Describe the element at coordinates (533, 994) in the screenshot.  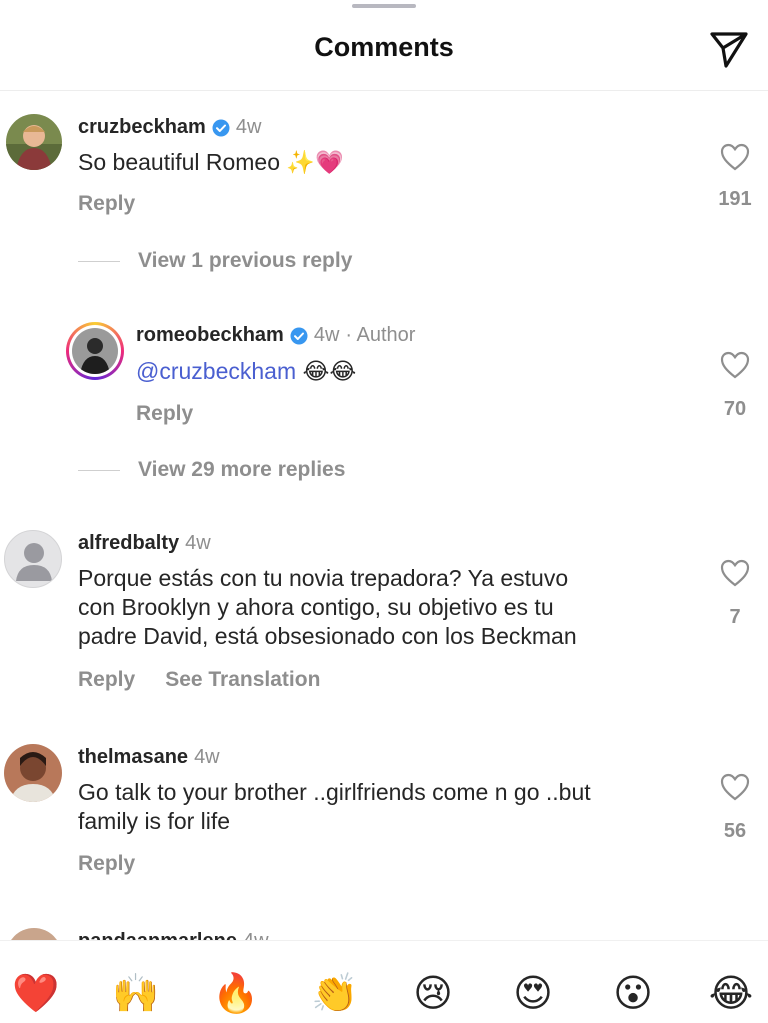
I see `heart-eyes-emoji: 😍` at that location.